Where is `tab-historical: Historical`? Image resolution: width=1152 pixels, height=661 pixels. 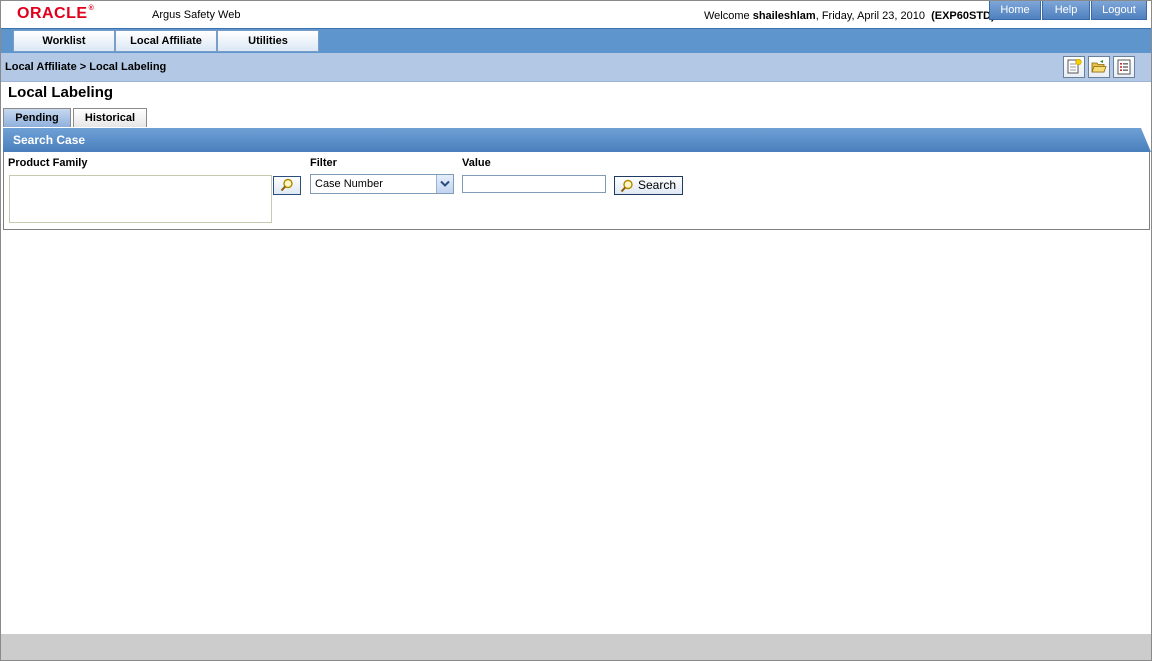 tab-historical: Historical is located at coordinates (110, 117).